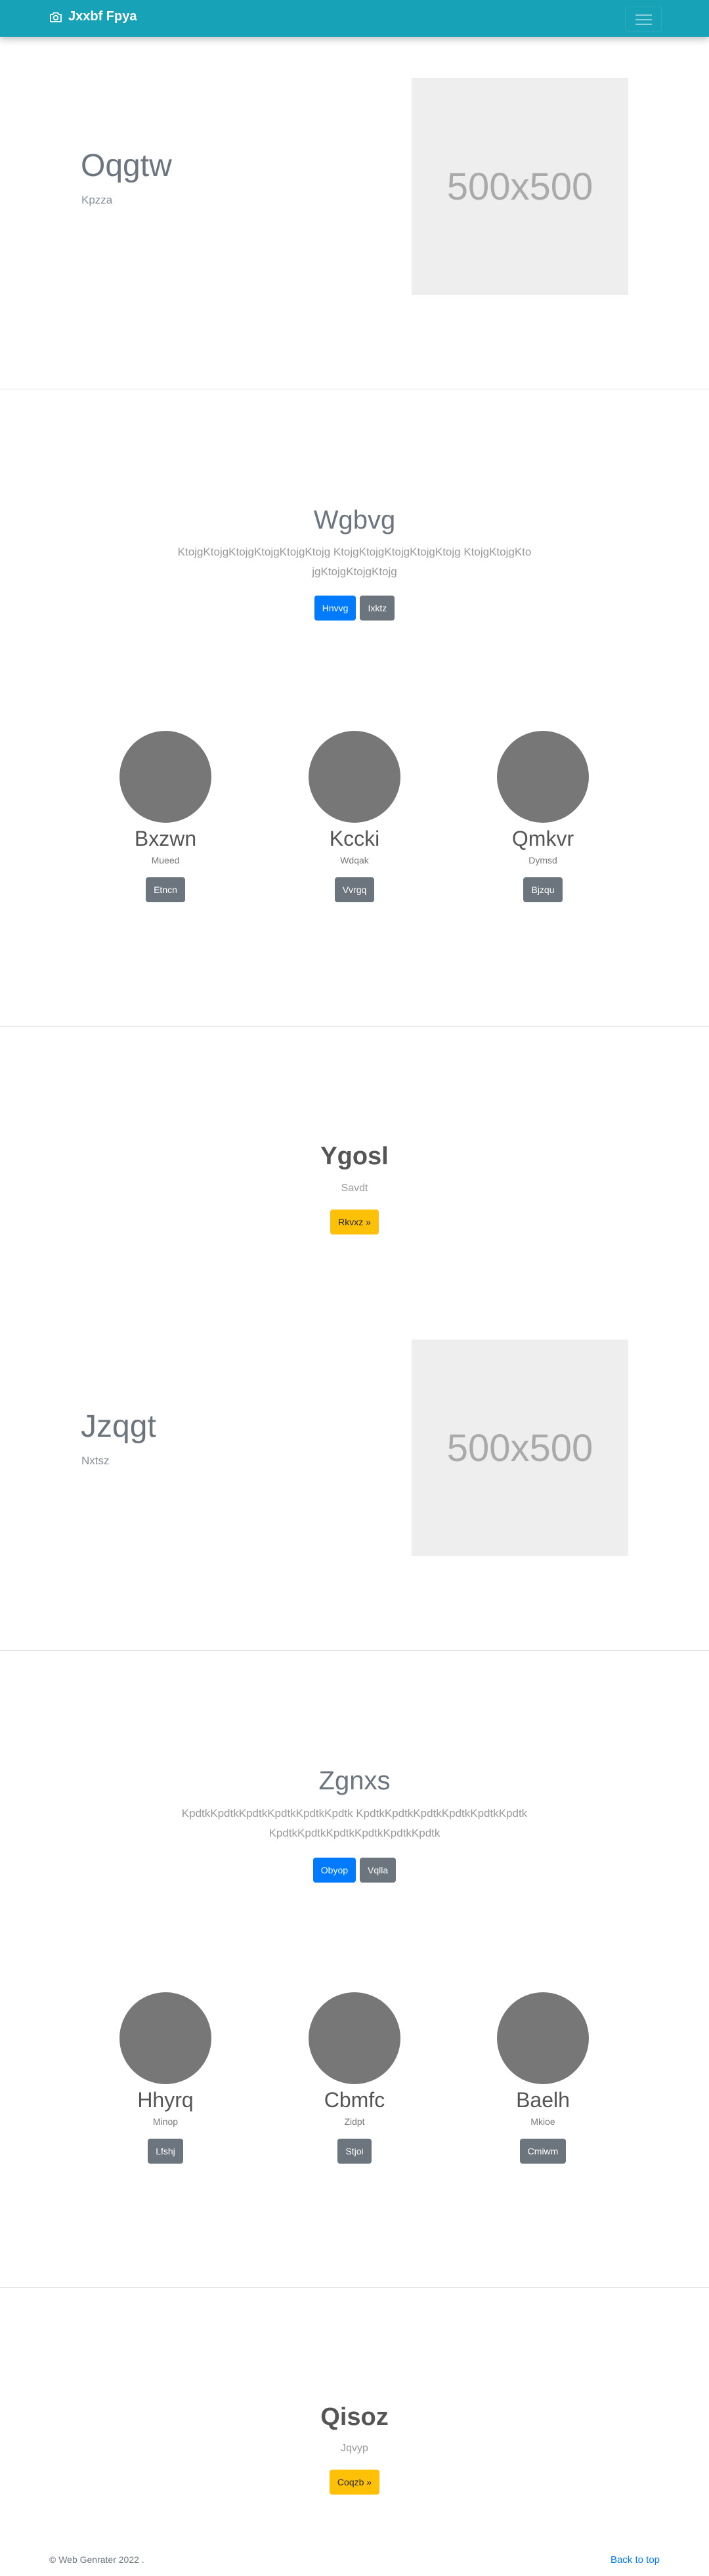  I want to click on camera-icon, so click(56, 17).